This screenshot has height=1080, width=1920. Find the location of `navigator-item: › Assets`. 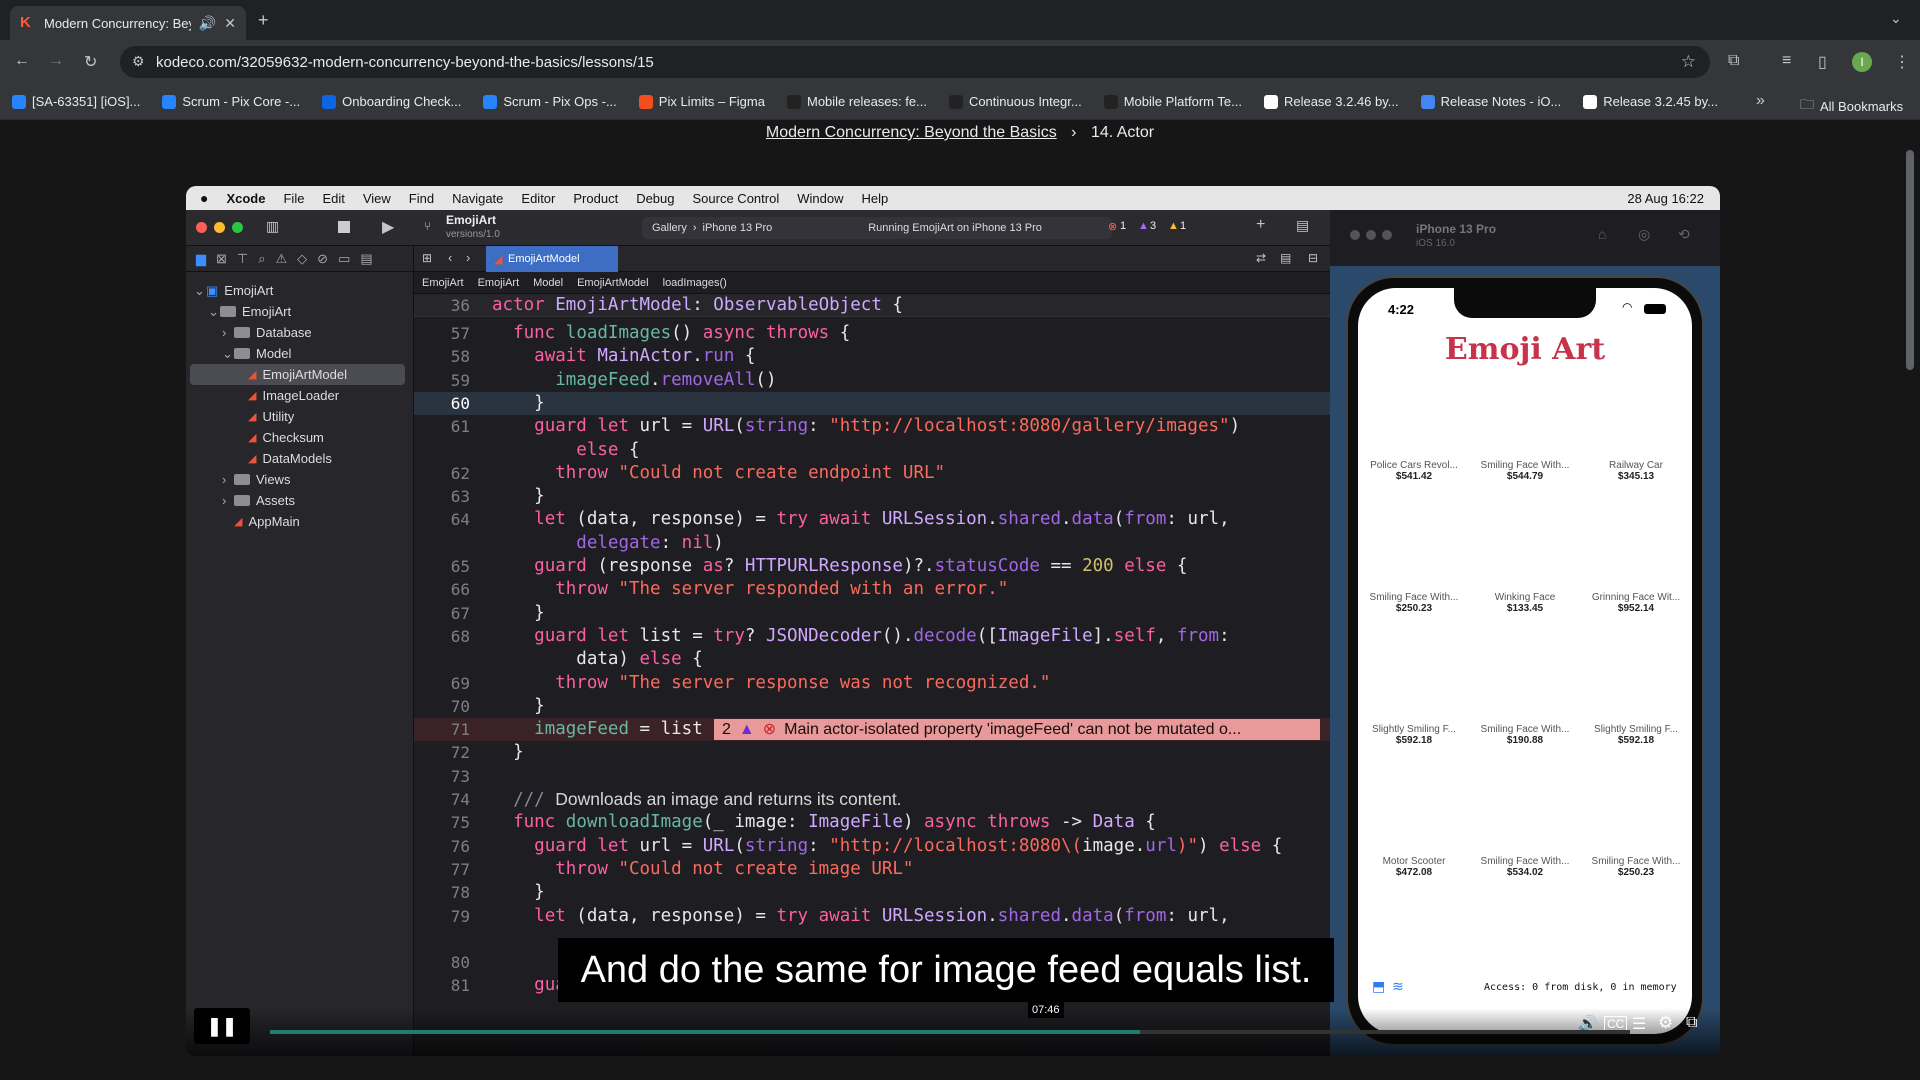

navigator-item: › Assets is located at coordinates (299, 500).